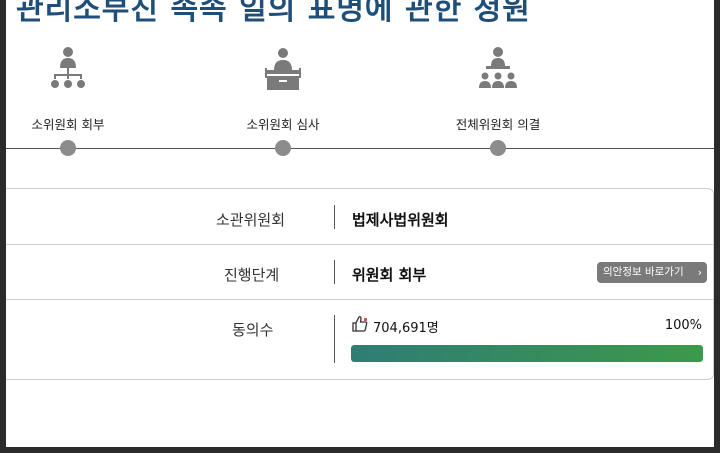 Image resolution: width=720 pixels, height=453 pixels. What do you see at coordinates (643, 272) in the screenshot?
I see `bill-info-link-label: 의안정보 바로가기` at bounding box center [643, 272].